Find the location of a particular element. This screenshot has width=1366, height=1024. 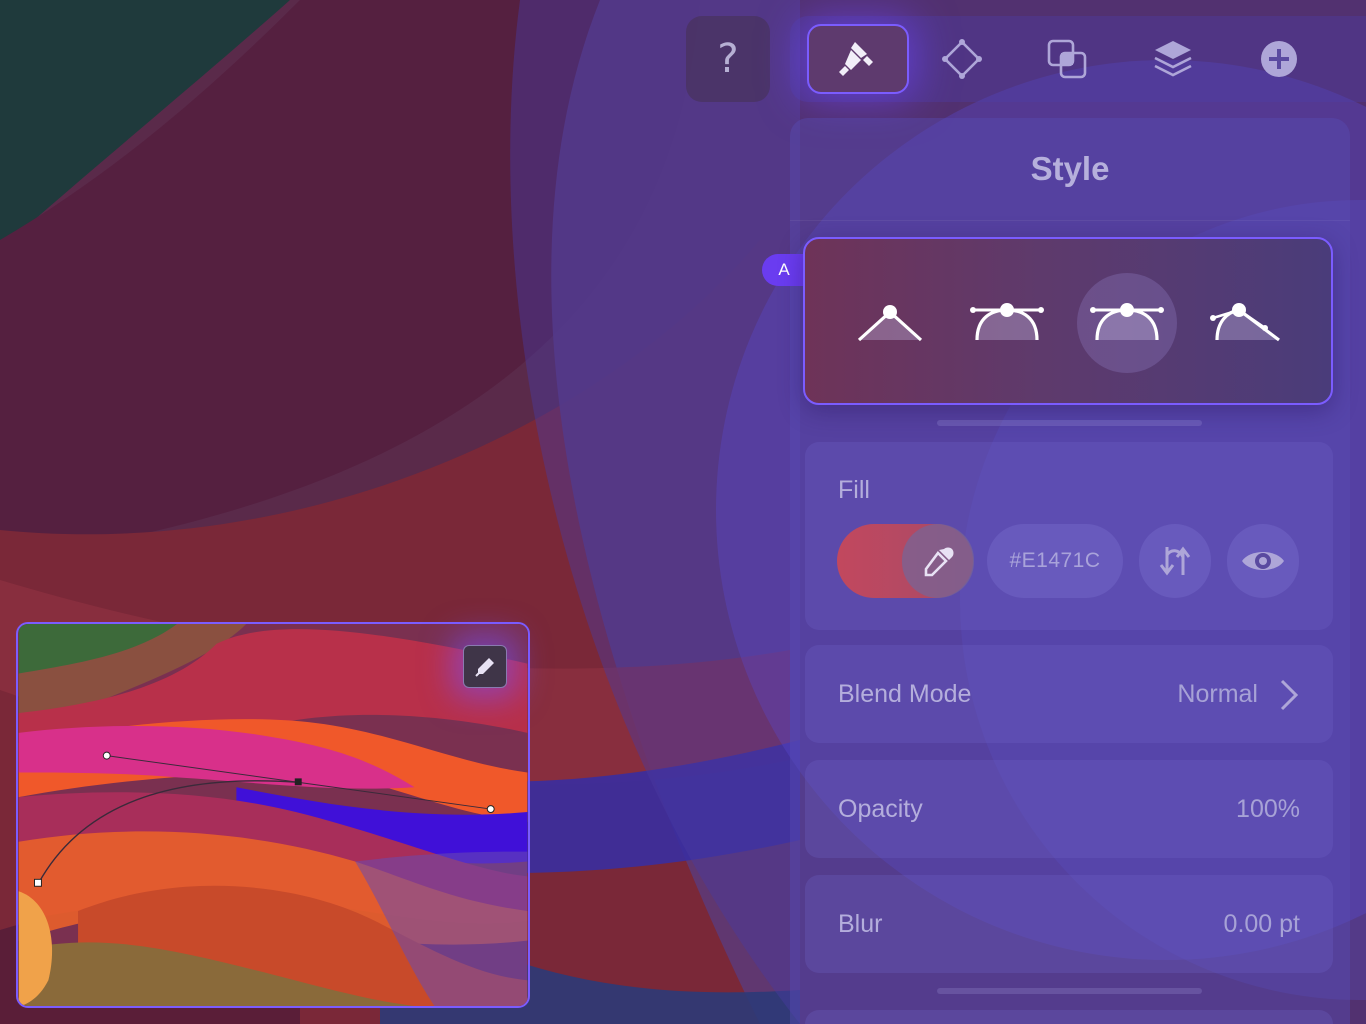

layers-icon is located at coordinates (1173, 59).